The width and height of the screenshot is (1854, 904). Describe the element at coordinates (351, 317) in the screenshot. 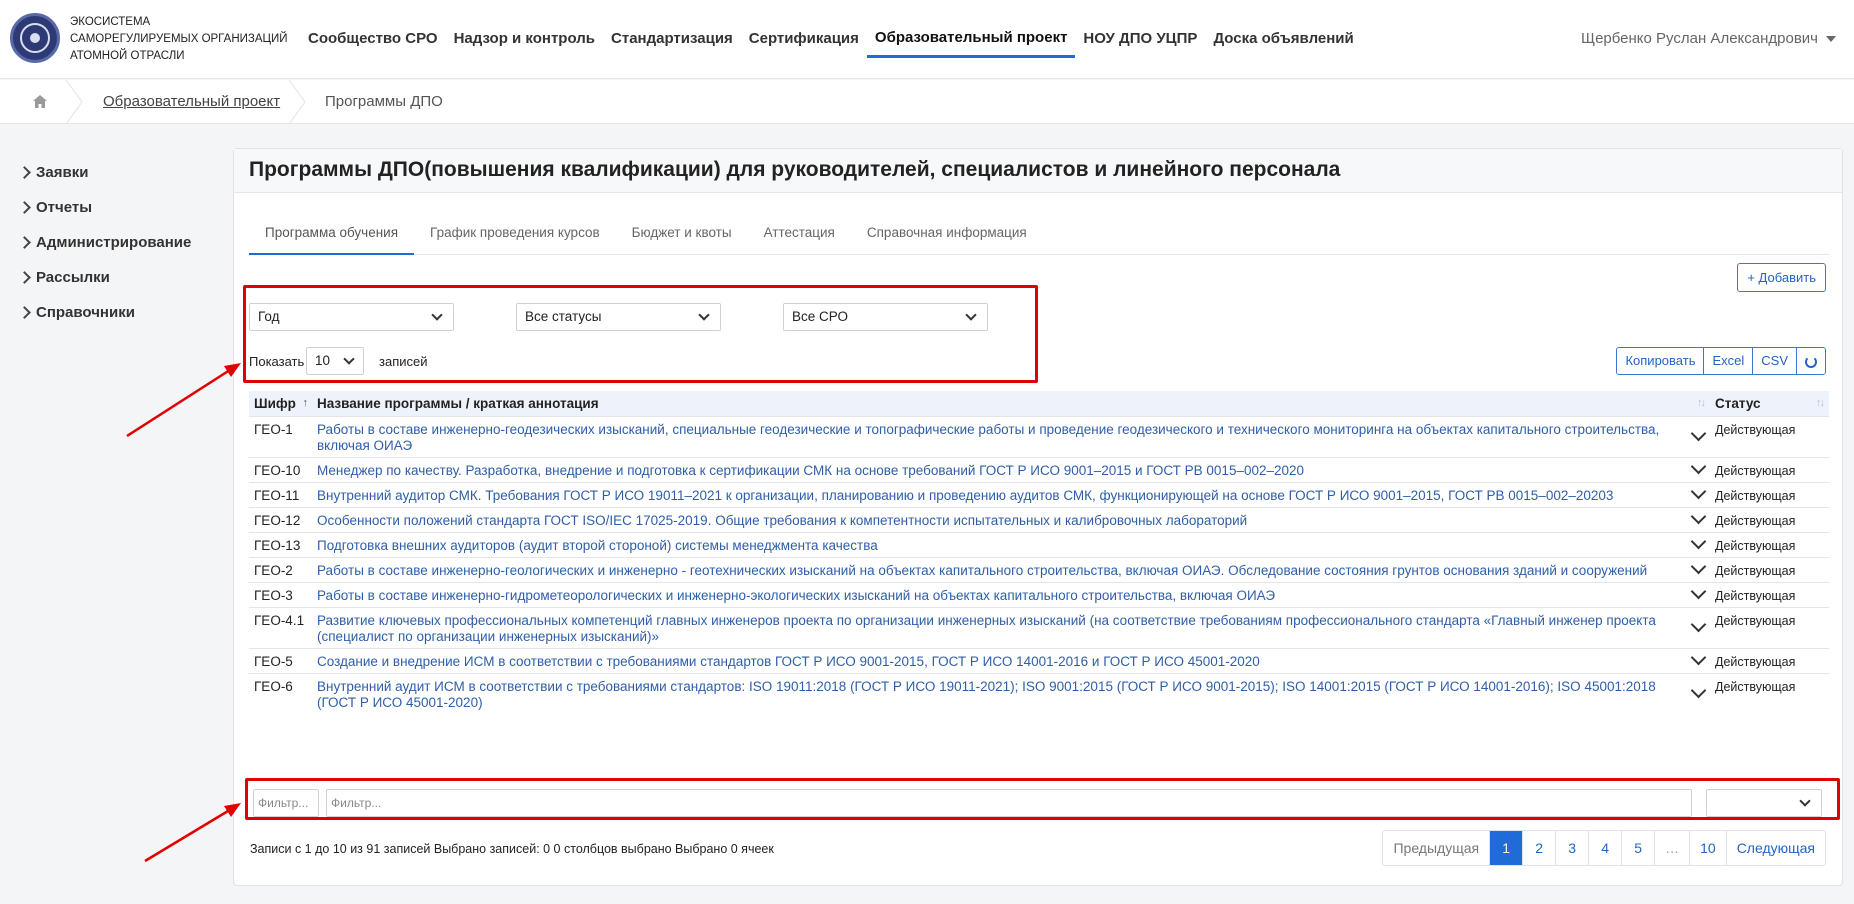

I see `year-select: Год` at that location.